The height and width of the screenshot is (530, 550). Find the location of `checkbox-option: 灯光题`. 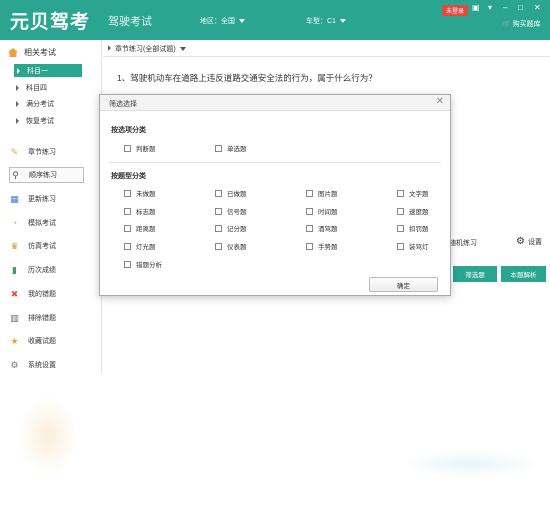

checkbox-option: 灯光题 is located at coordinates (140, 246).